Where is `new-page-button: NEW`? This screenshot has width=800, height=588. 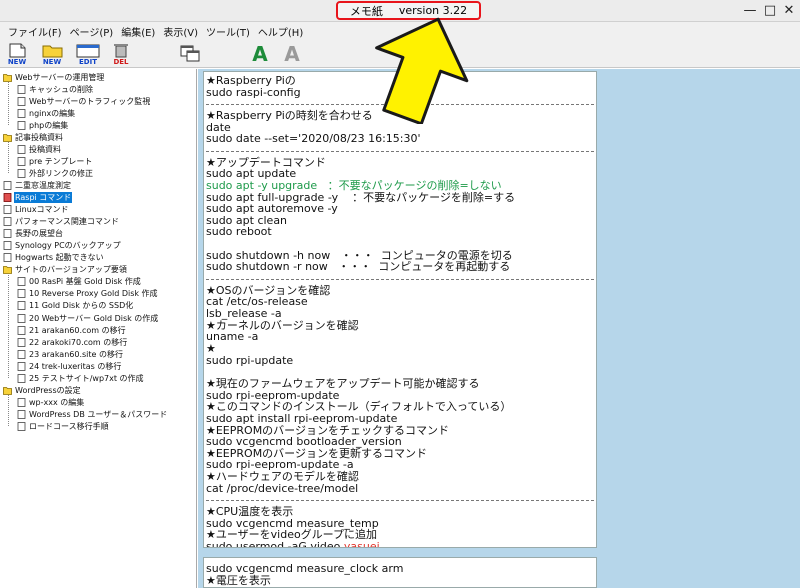
new-page-button: NEW is located at coordinates (17, 54).